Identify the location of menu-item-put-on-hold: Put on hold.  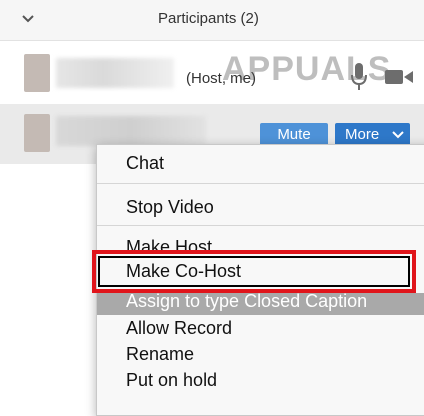
(171, 380).